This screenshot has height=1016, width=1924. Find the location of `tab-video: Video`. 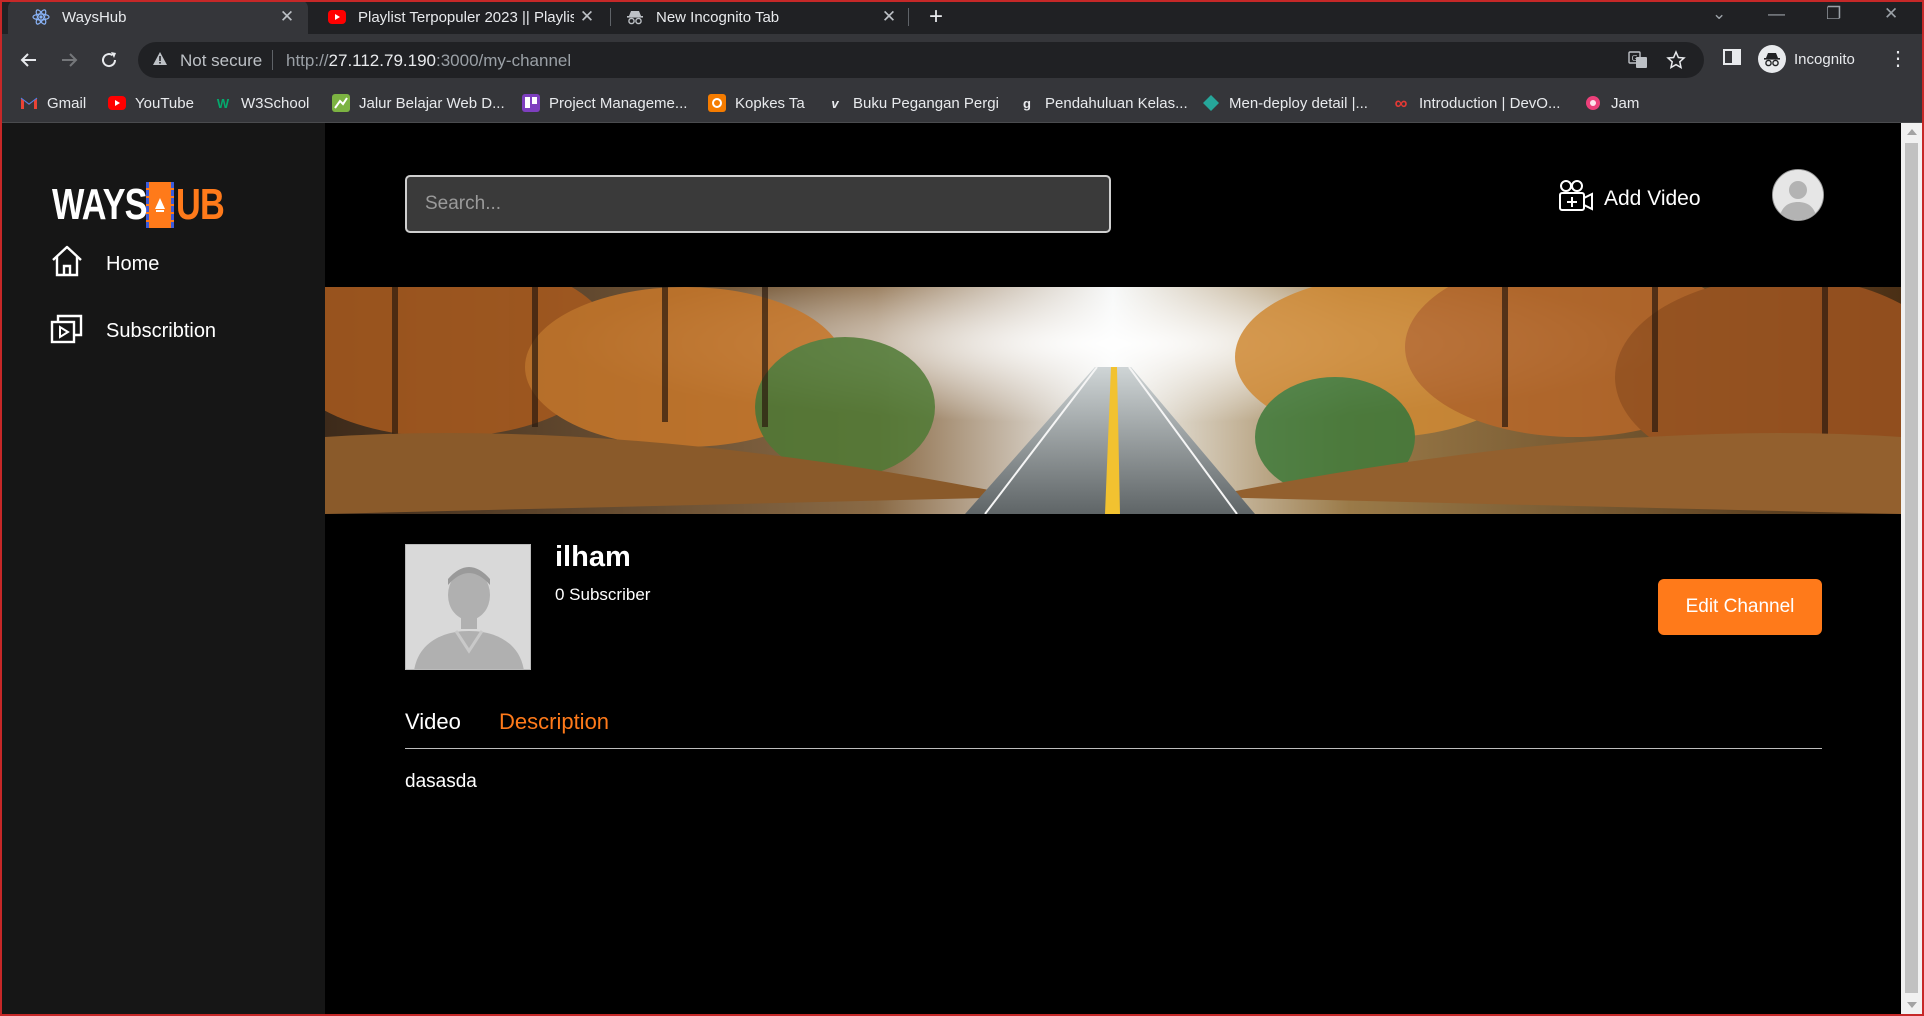

tab-video: Video is located at coordinates (433, 722).